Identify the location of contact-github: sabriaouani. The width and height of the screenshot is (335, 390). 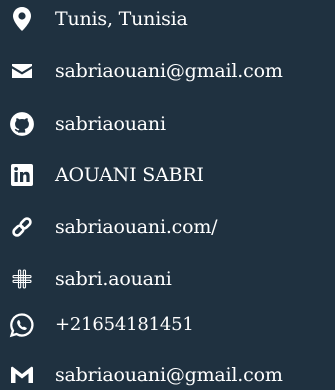
(167, 124).